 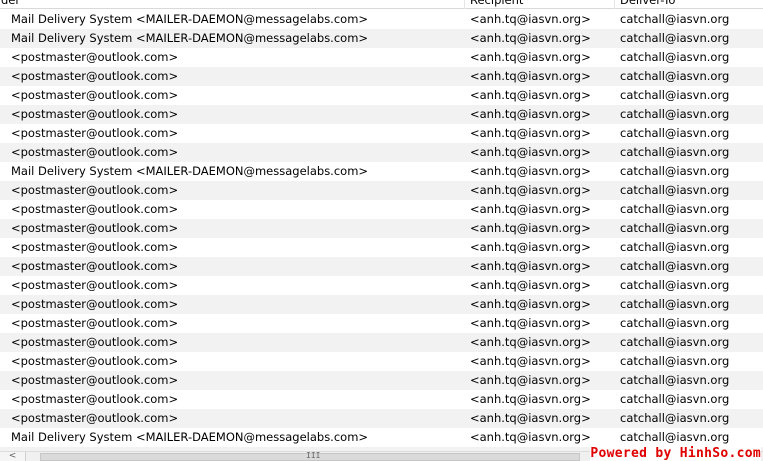 I want to click on column-header-deliver-to: Deliver-To, so click(x=688, y=4).